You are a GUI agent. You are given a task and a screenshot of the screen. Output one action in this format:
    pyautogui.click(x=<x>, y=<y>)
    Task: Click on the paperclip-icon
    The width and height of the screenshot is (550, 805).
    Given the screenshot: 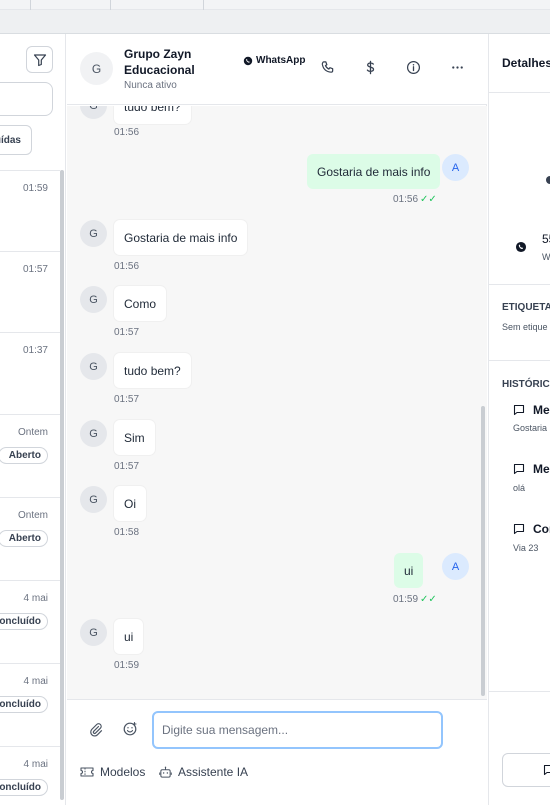 What is the action you would take?
    pyautogui.click(x=96, y=730)
    